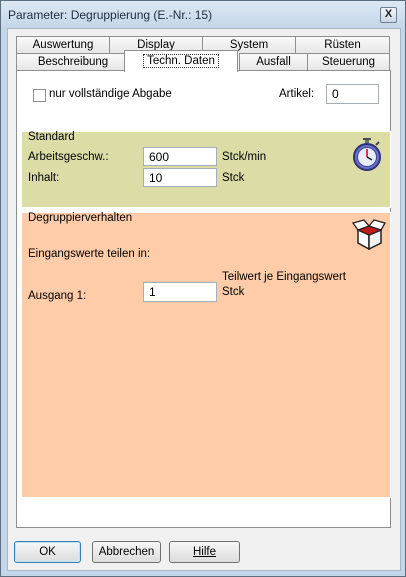  Describe the element at coordinates (180, 292) in the screenshot. I see `output-1-field: 1` at that location.